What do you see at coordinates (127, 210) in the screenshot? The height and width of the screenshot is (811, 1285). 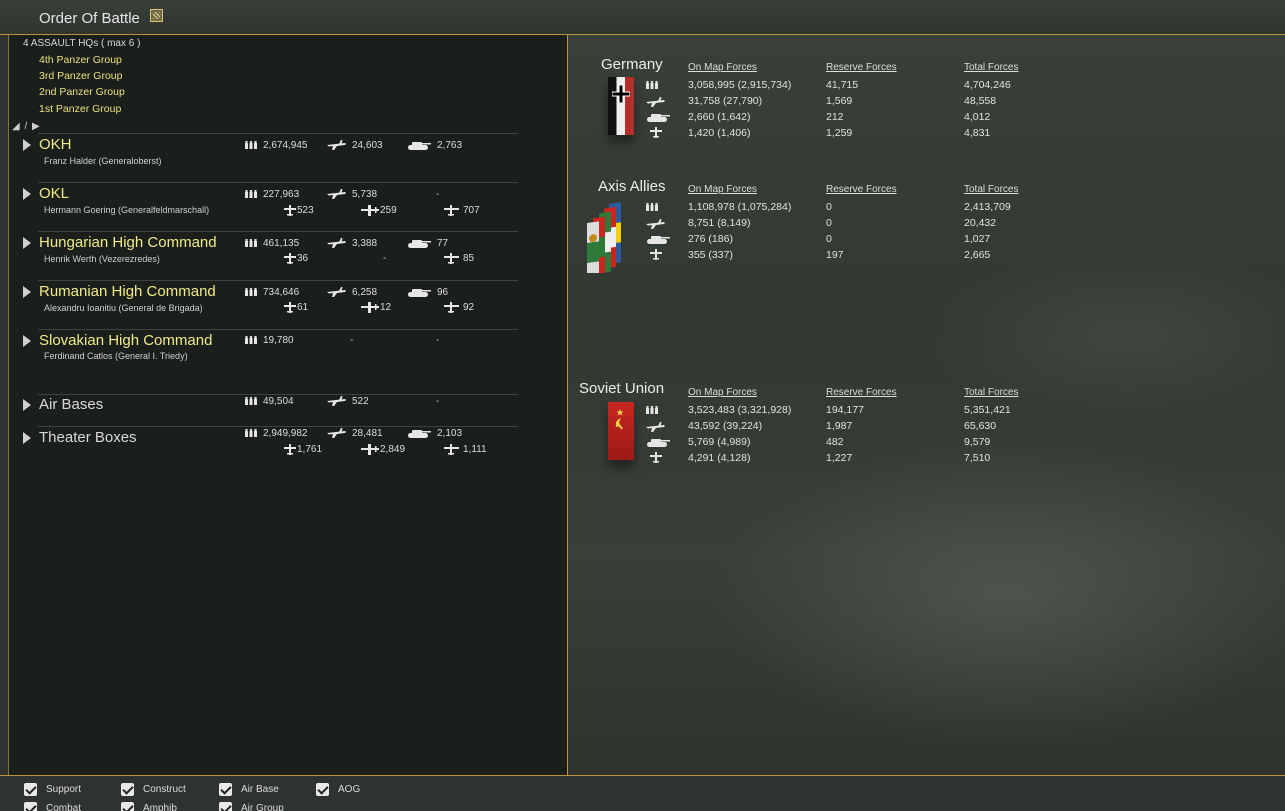 I see `commander-okl: Hermann Goering (Generalfeldmarschall)` at bounding box center [127, 210].